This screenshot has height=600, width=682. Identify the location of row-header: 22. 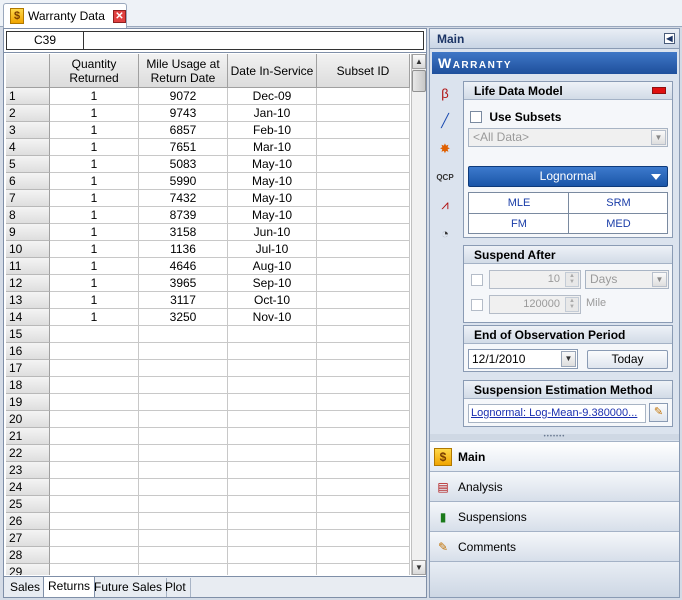
(28, 453).